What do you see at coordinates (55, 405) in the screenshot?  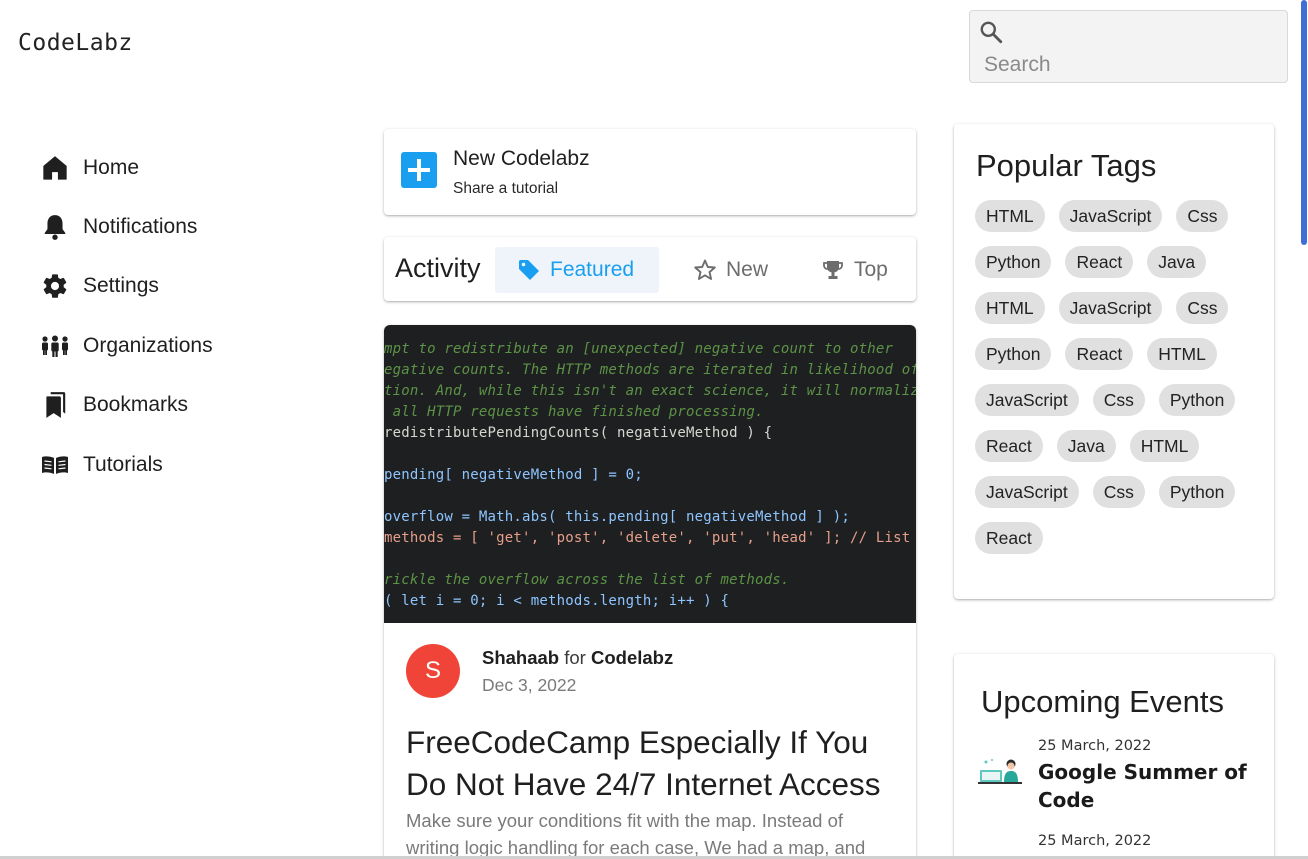 I see `bookmarks-icon` at bounding box center [55, 405].